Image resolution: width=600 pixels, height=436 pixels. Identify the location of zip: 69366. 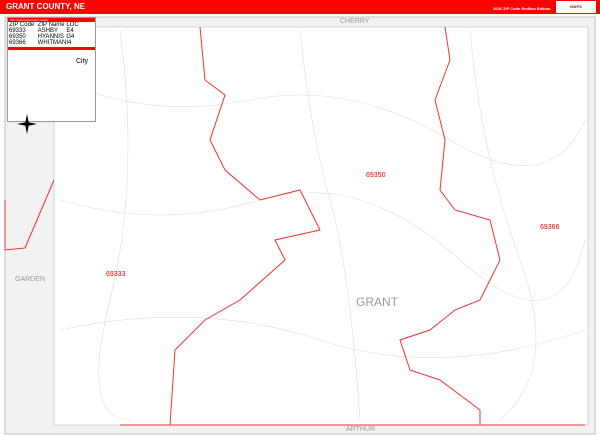
(17, 43).